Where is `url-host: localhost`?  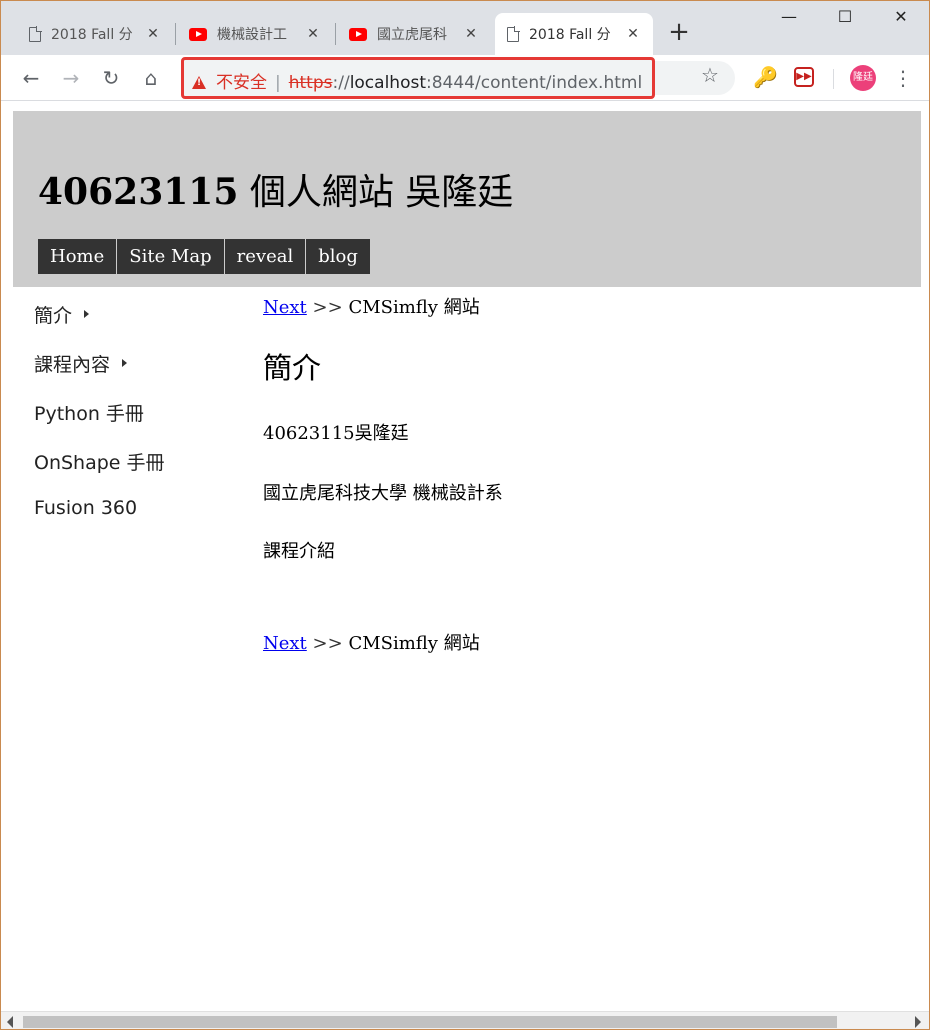 url-host: localhost is located at coordinates (387, 83).